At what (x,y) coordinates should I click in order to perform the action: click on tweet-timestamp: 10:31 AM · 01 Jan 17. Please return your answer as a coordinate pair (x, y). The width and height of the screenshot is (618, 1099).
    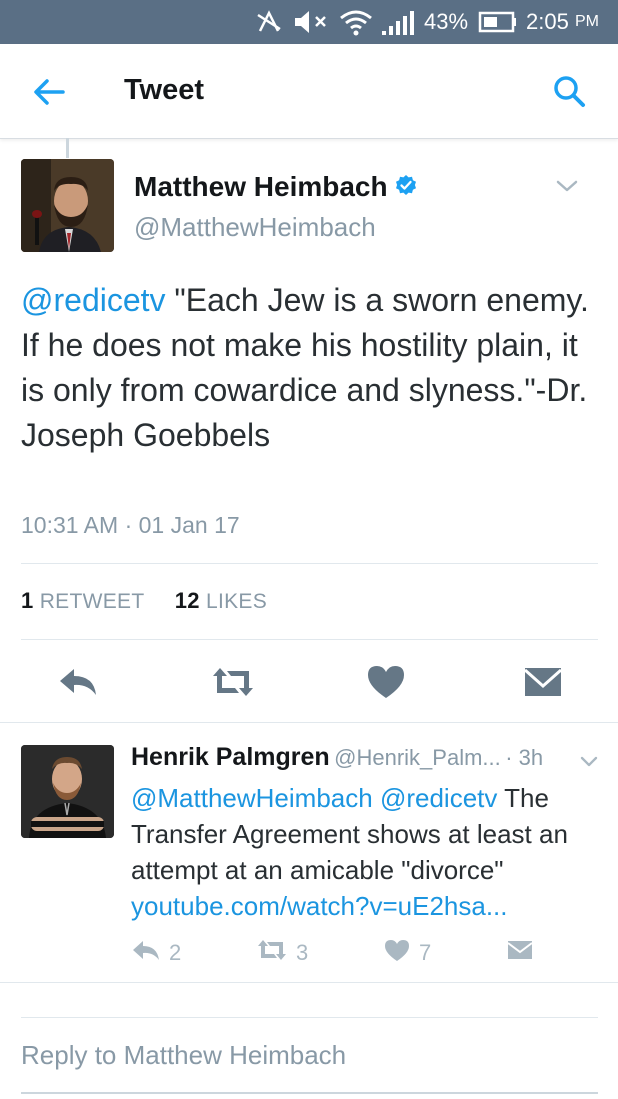
    Looking at the image, I should click on (130, 525).